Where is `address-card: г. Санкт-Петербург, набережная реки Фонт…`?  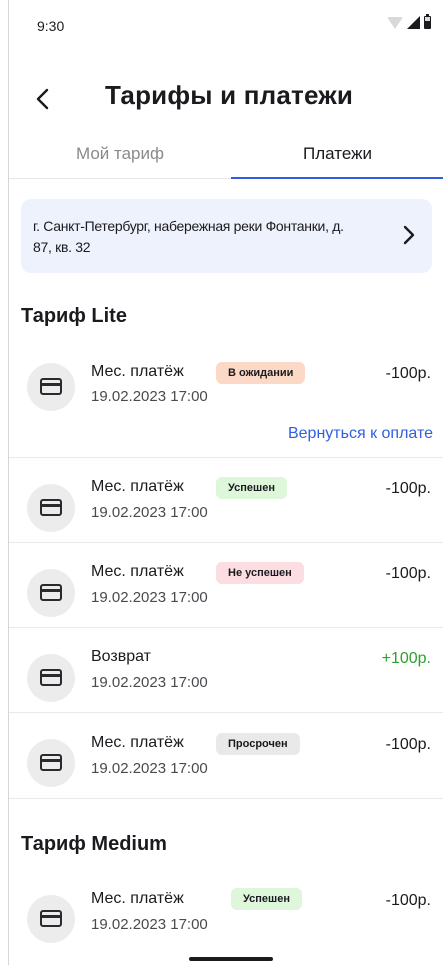 address-card: г. Санкт-Петербург, набережная реки Фонт… is located at coordinates (226, 236).